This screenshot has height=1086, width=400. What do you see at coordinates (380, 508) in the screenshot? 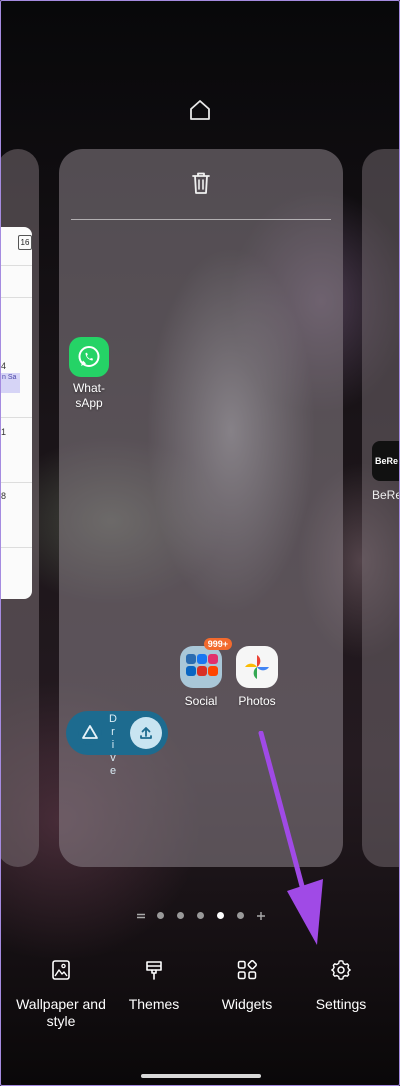
I see `right-page-preview` at bounding box center [380, 508].